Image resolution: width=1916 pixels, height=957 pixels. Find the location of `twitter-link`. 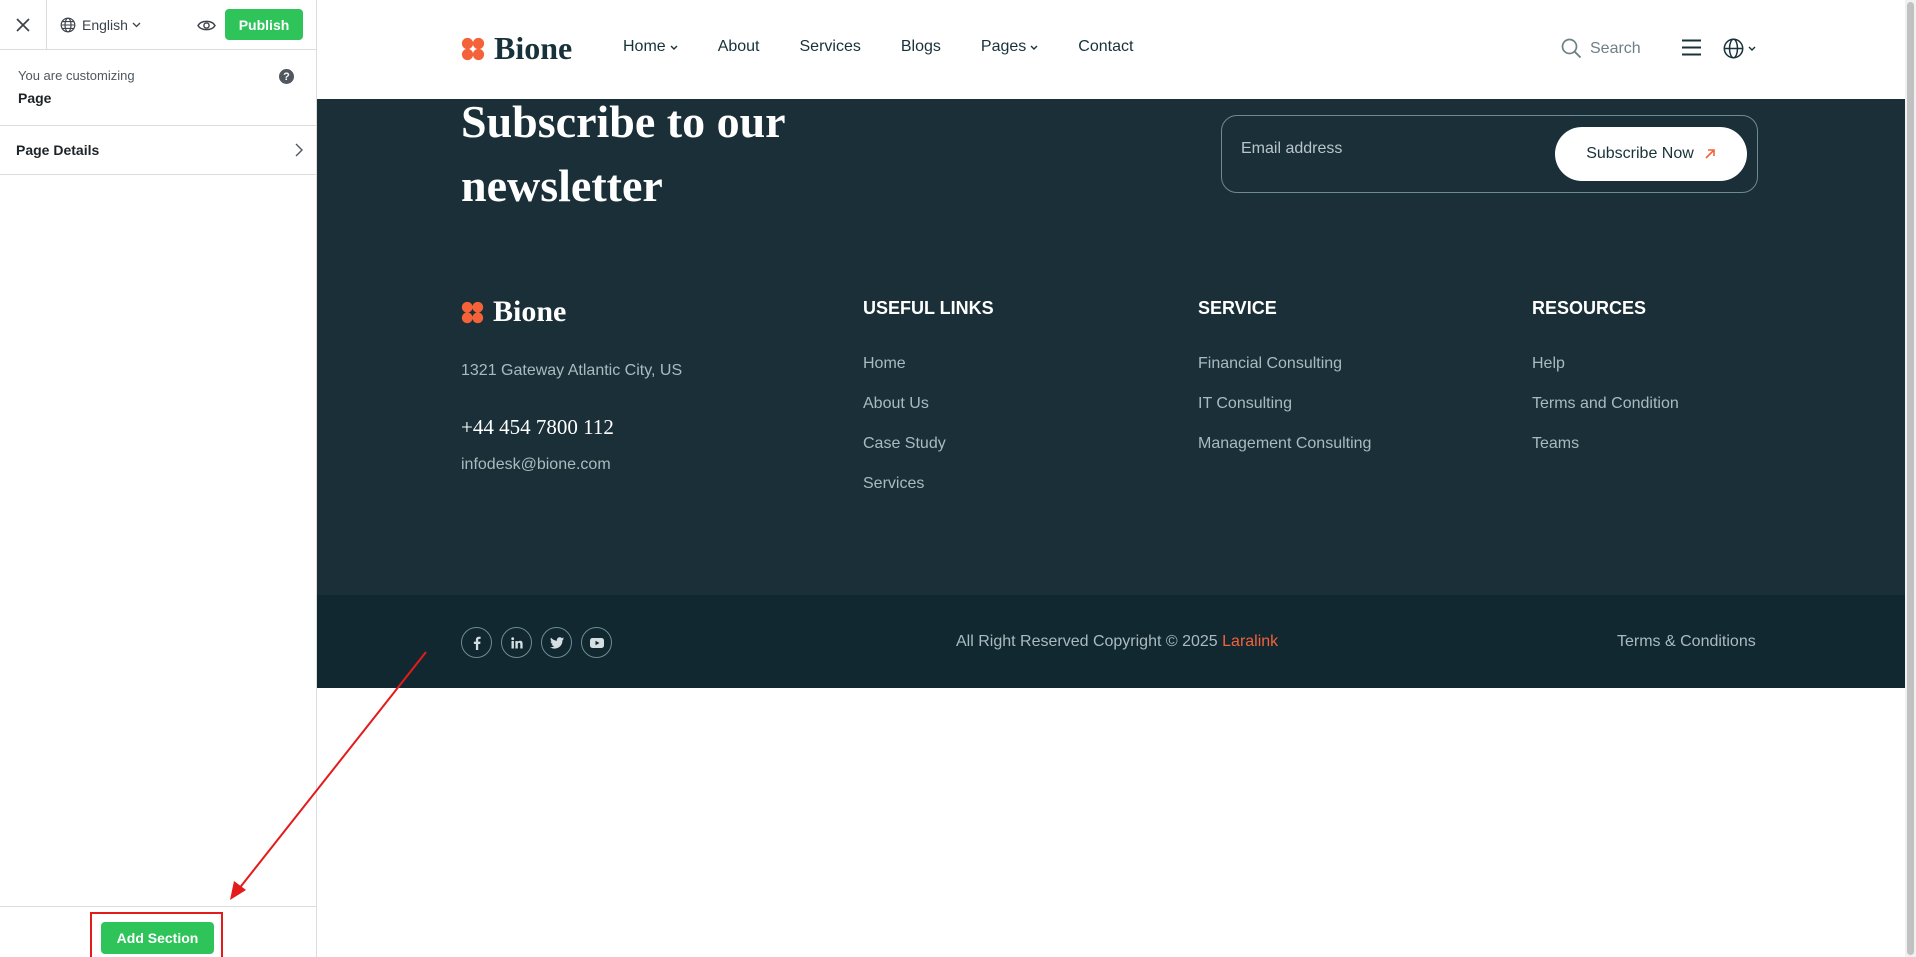

twitter-link is located at coordinates (556, 642).